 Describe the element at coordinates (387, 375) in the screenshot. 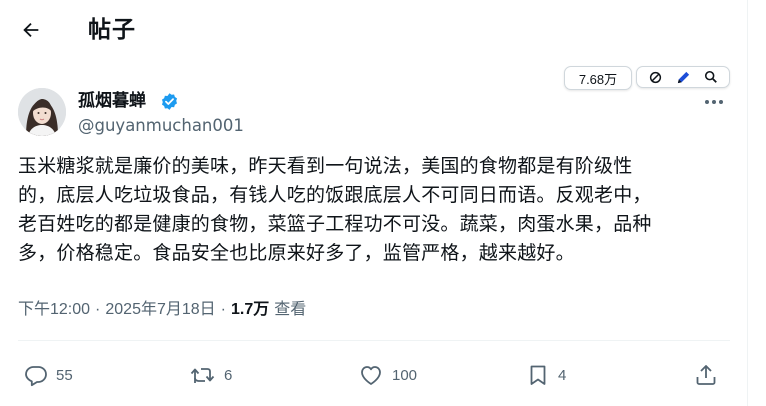

I see `like-button: 100` at that location.